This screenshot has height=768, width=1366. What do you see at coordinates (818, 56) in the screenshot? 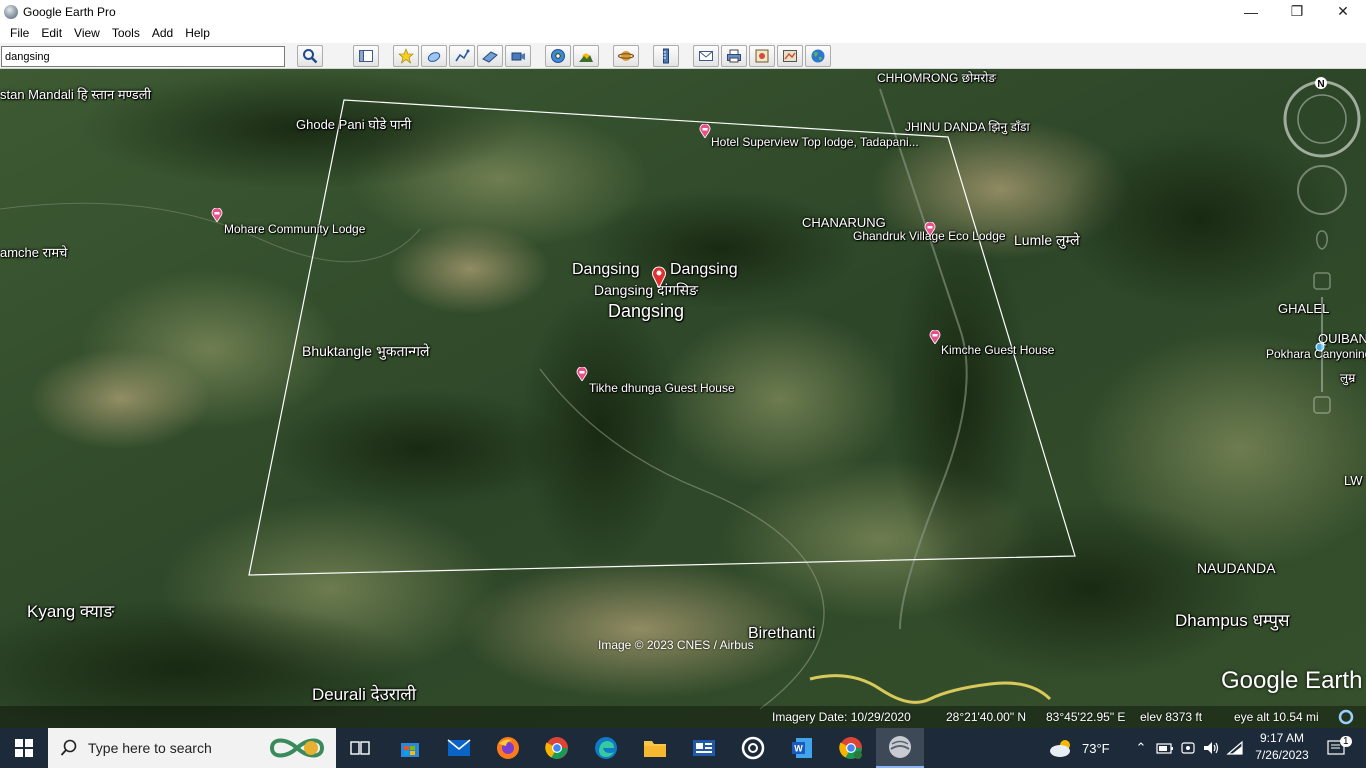
I see `earth-button` at bounding box center [818, 56].